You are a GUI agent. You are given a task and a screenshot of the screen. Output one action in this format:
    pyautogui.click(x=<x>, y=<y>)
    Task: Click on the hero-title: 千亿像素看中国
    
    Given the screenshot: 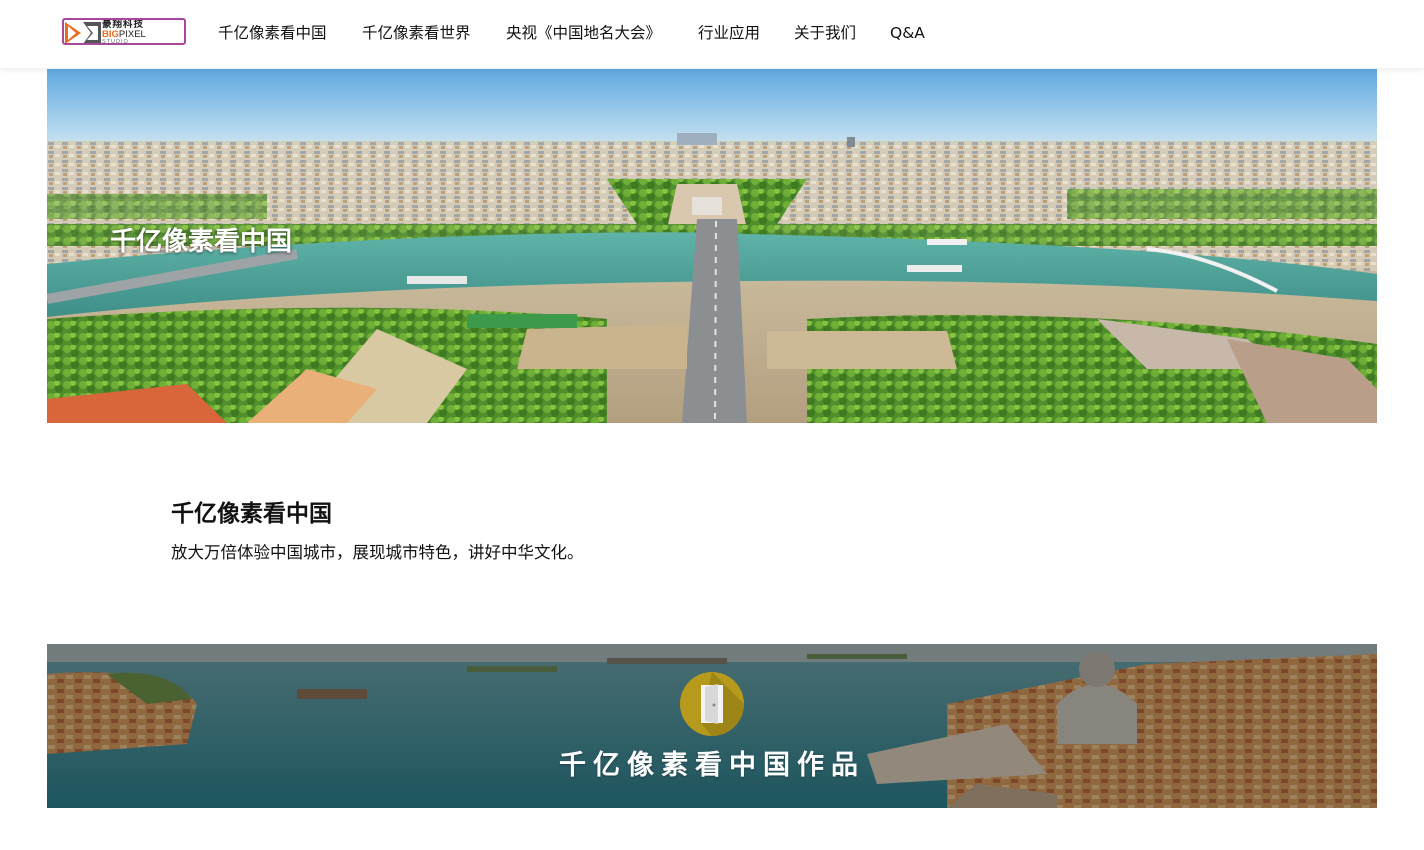 What is the action you would take?
    pyautogui.click(x=201, y=242)
    